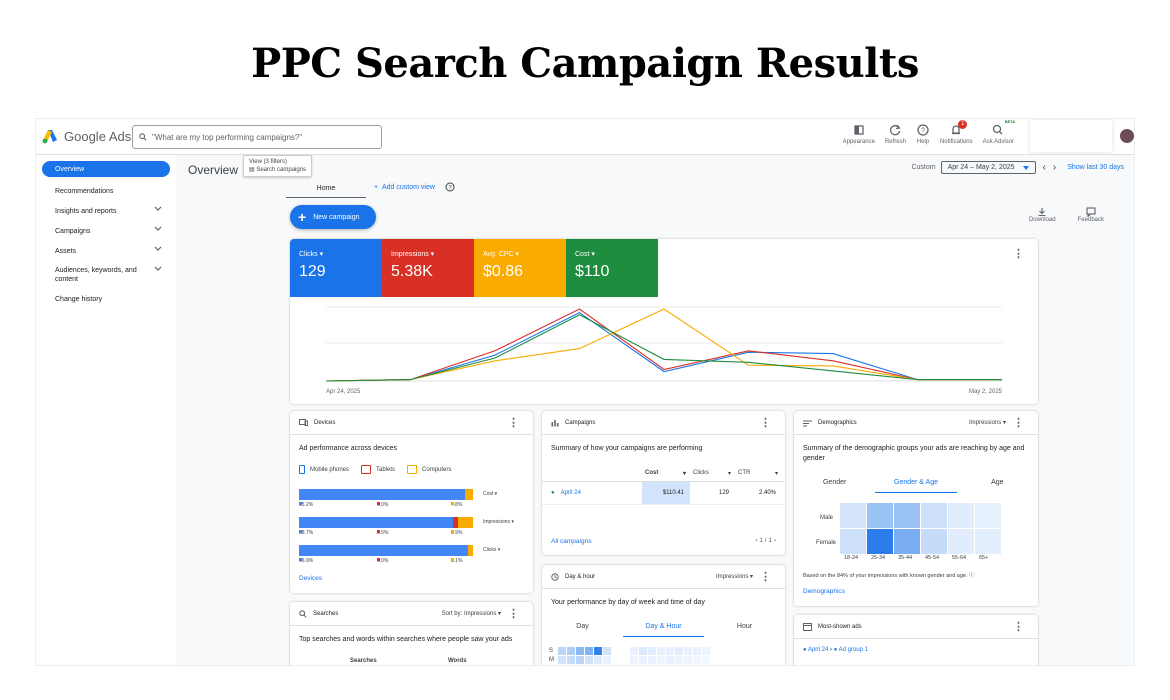 This screenshot has width=1170, height=700. What do you see at coordinates (336, 268) in the screenshot?
I see `metric-clicks: Clicks ▾ 129` at bounding box center [336, 268].